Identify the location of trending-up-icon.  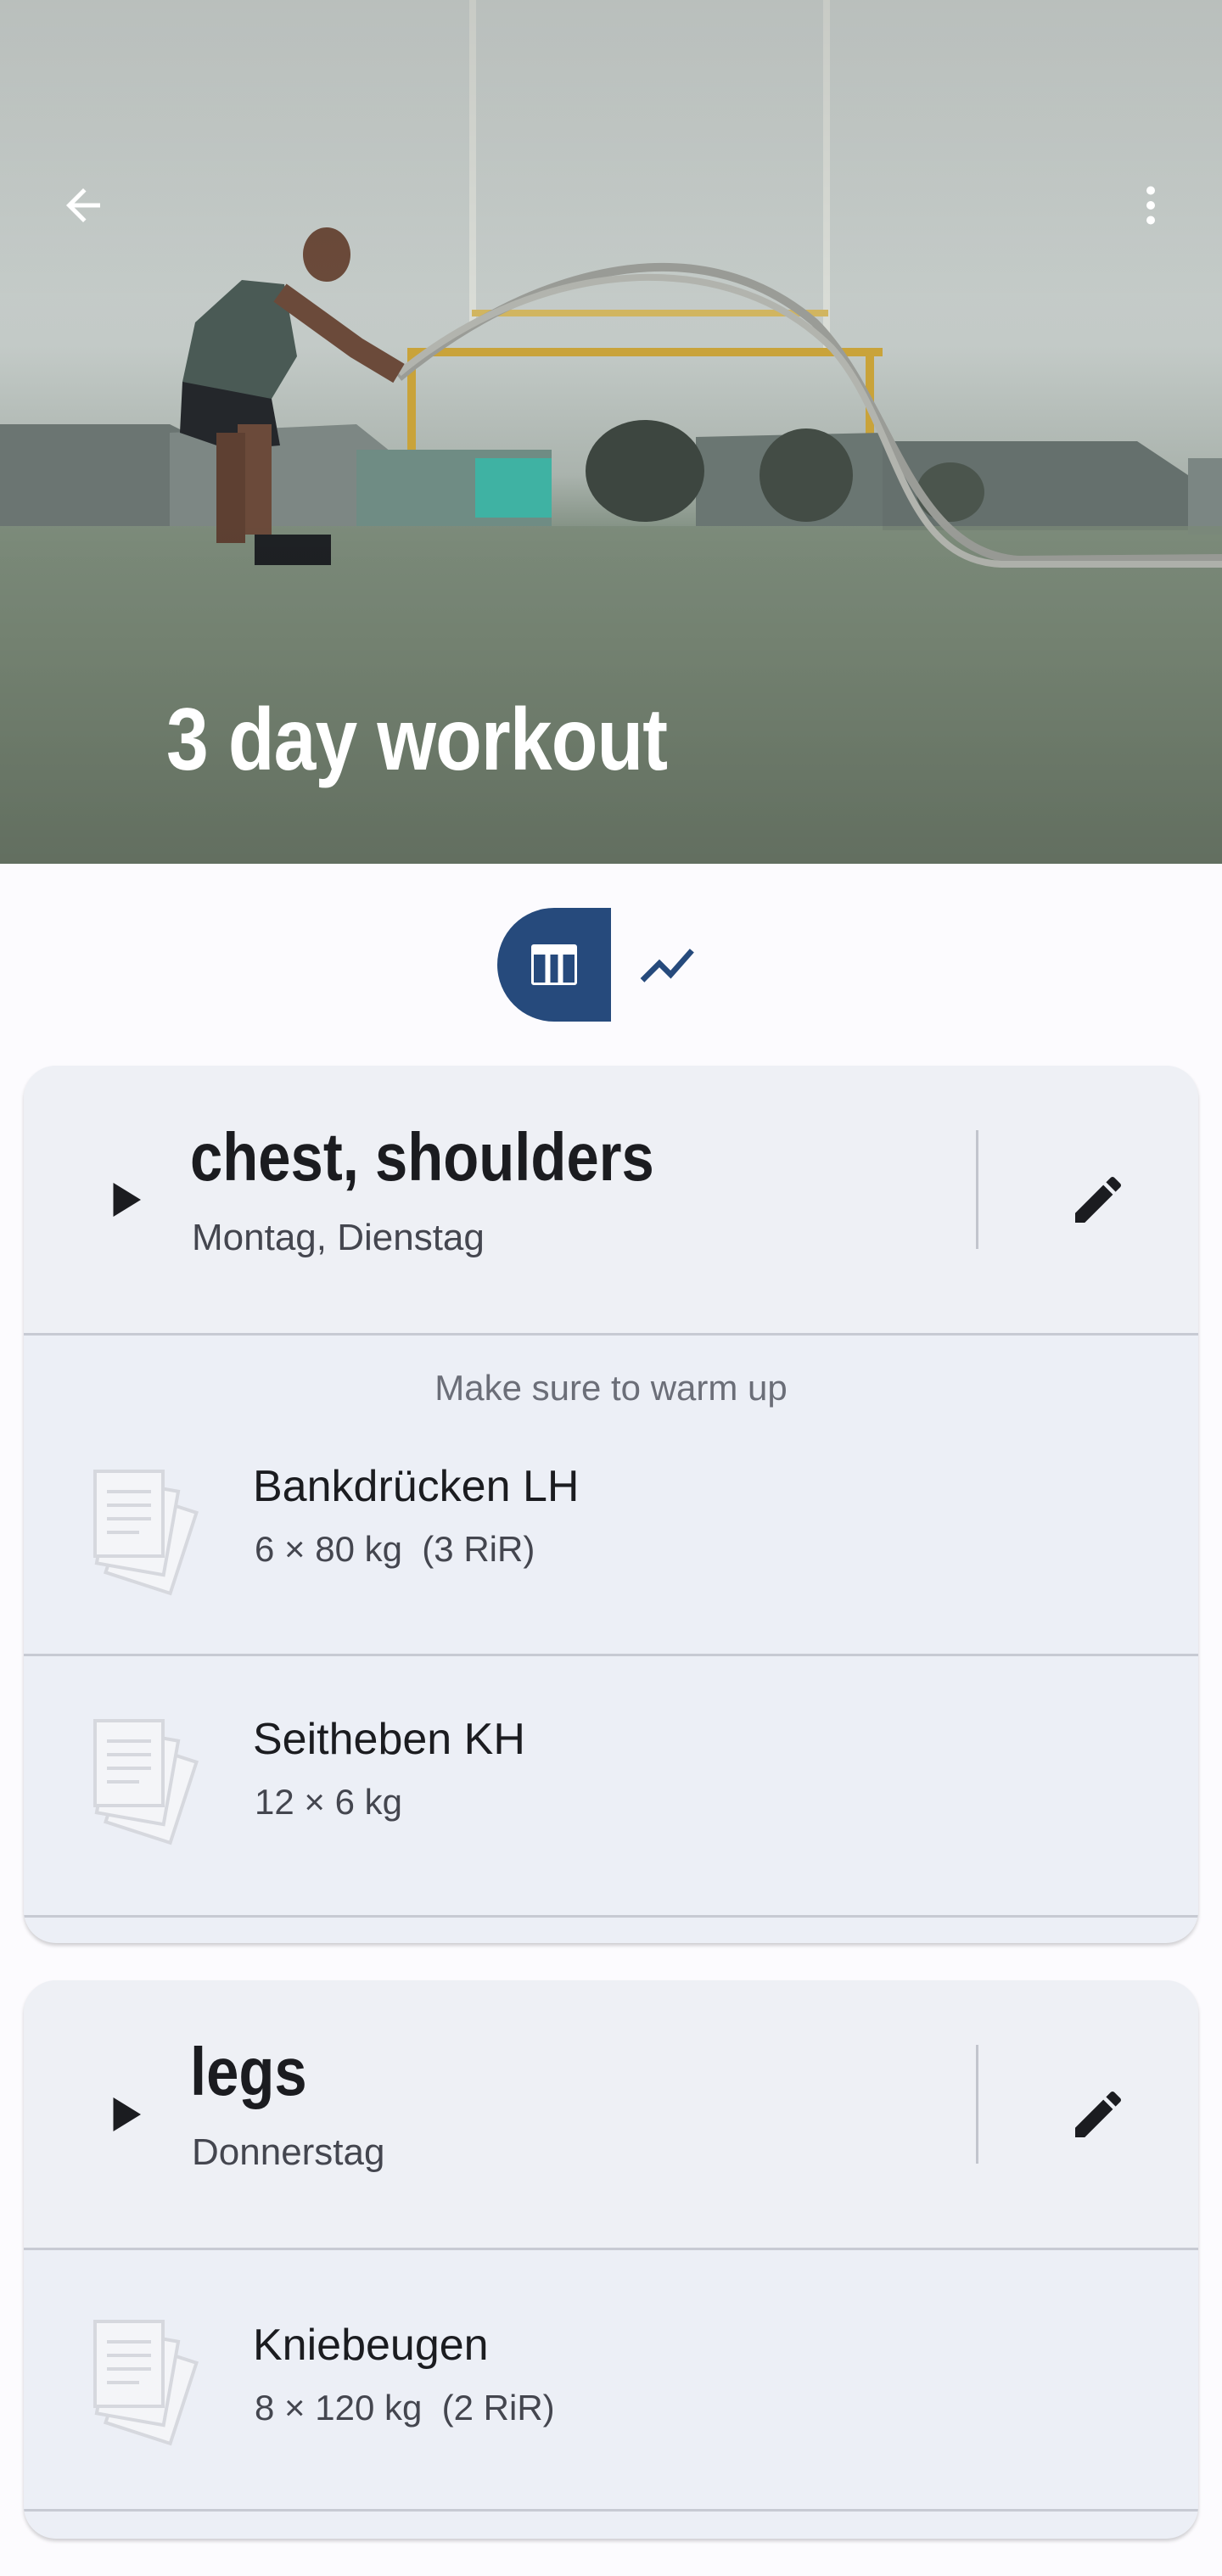
(667, 966).